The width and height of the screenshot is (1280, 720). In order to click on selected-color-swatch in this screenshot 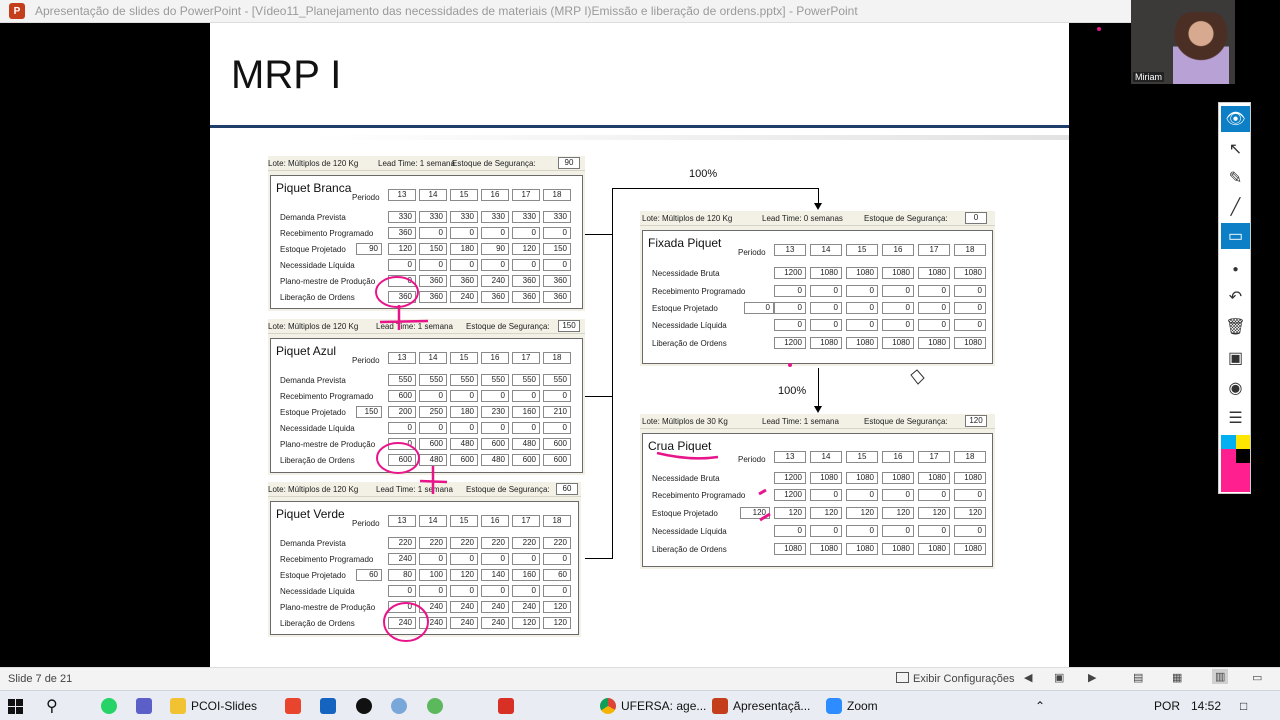, I will do `click(1235, 477)`.